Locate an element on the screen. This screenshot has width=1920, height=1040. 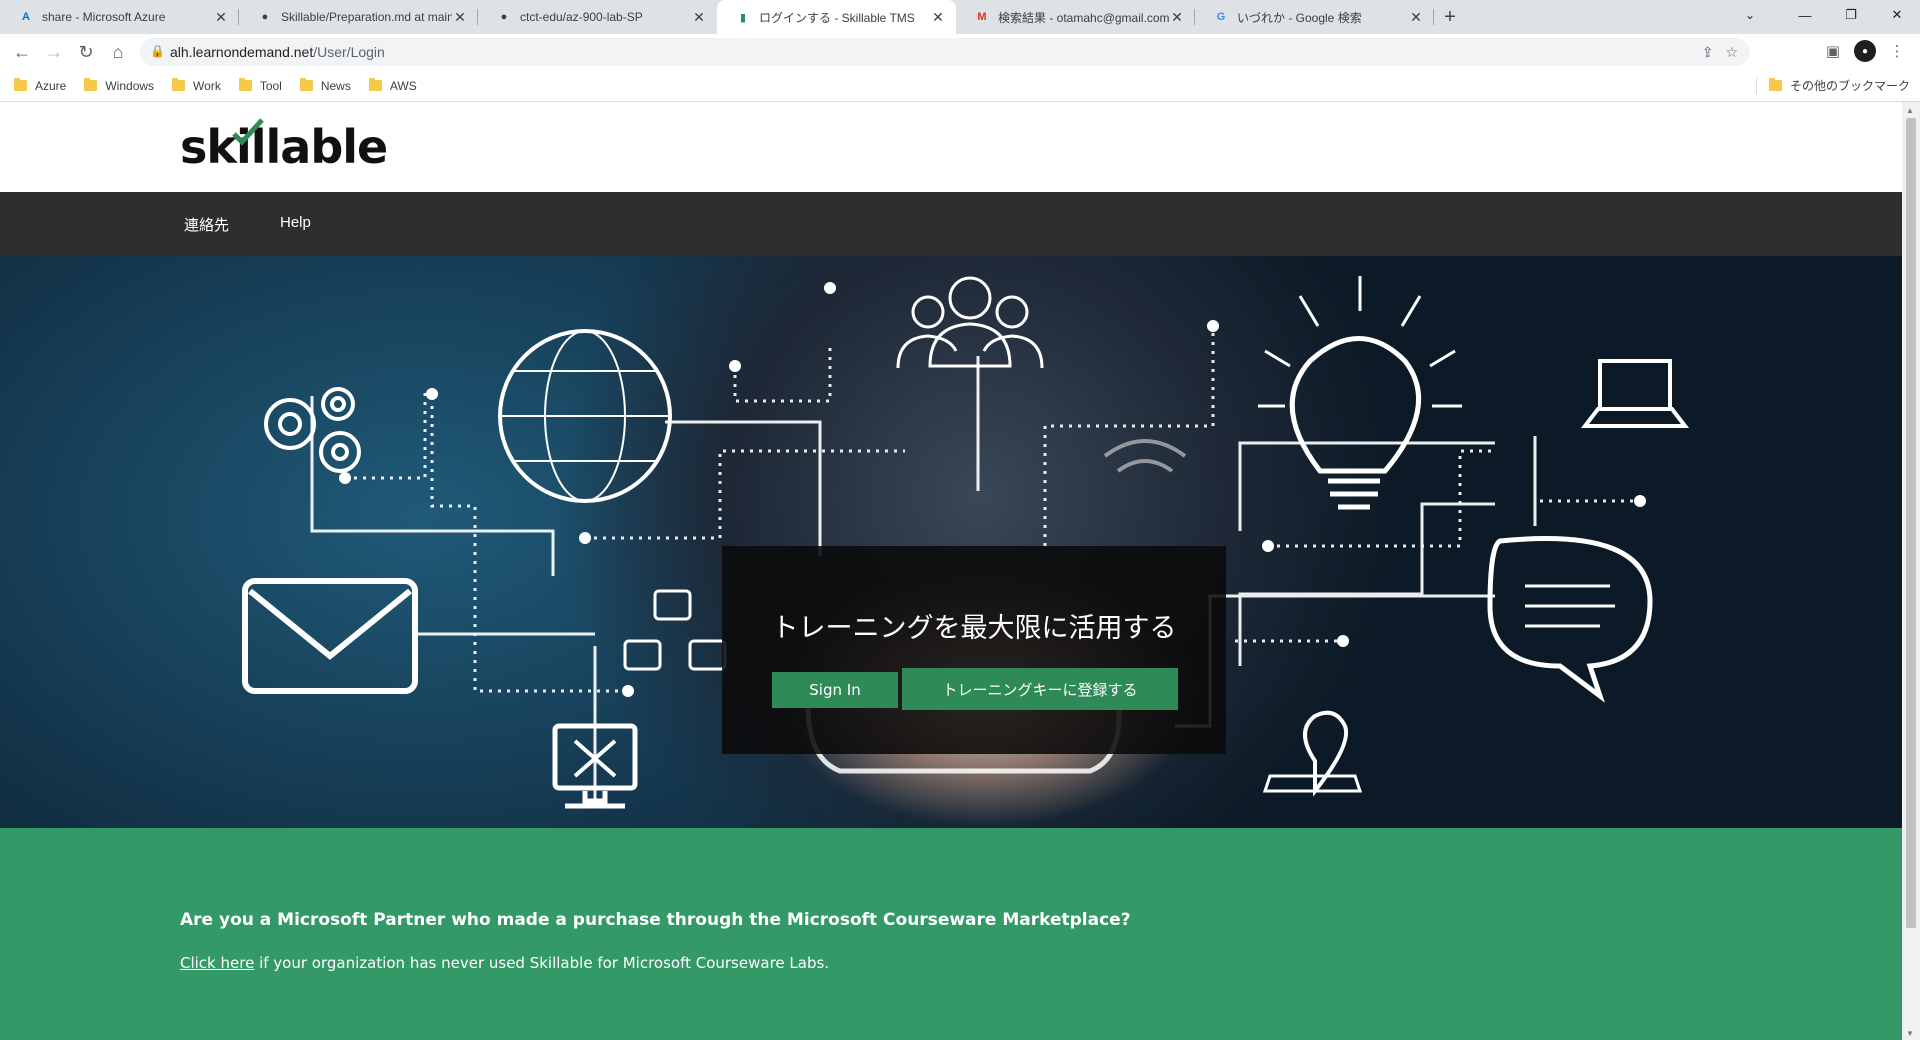
scroll-down-icon: ▼ is located at coordinates (1910, 1033).